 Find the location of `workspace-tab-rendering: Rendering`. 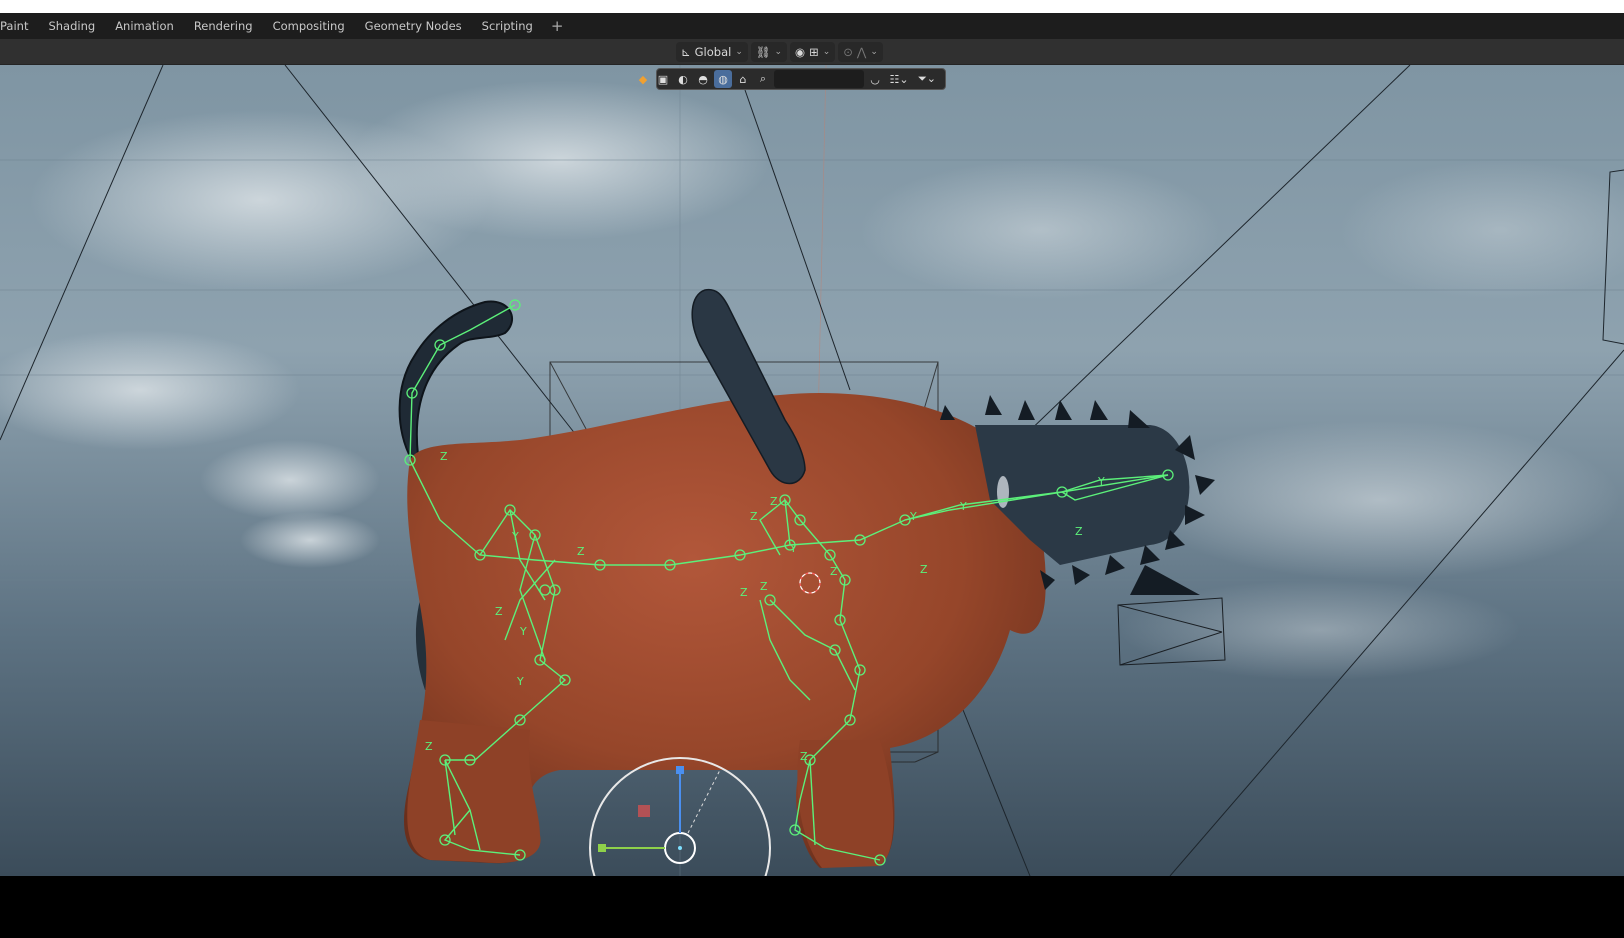

workspace-tab-rendering: Rendering is located at coordinates (223, 26).